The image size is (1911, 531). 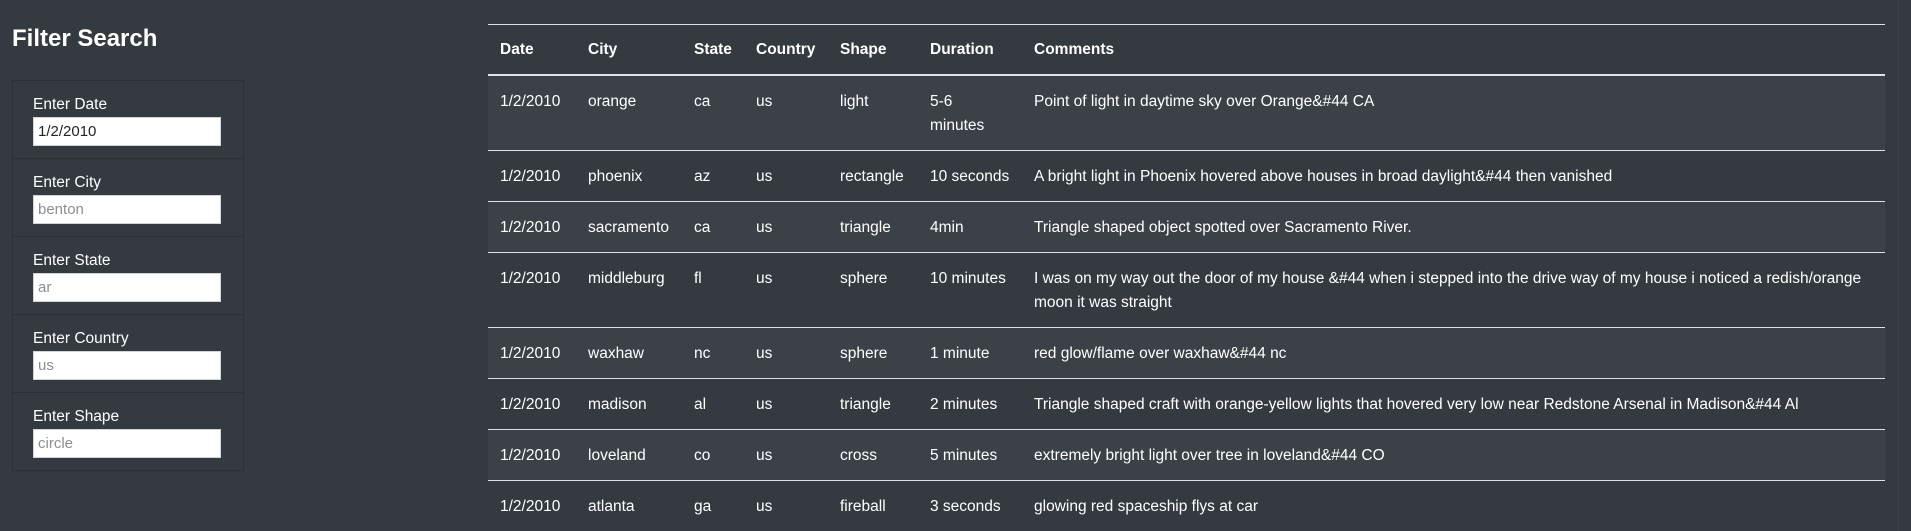 What do you see at coordinates (873, 455) in the screenshot?
I see `cell-shape: cross` at bounding box center [873, 455].